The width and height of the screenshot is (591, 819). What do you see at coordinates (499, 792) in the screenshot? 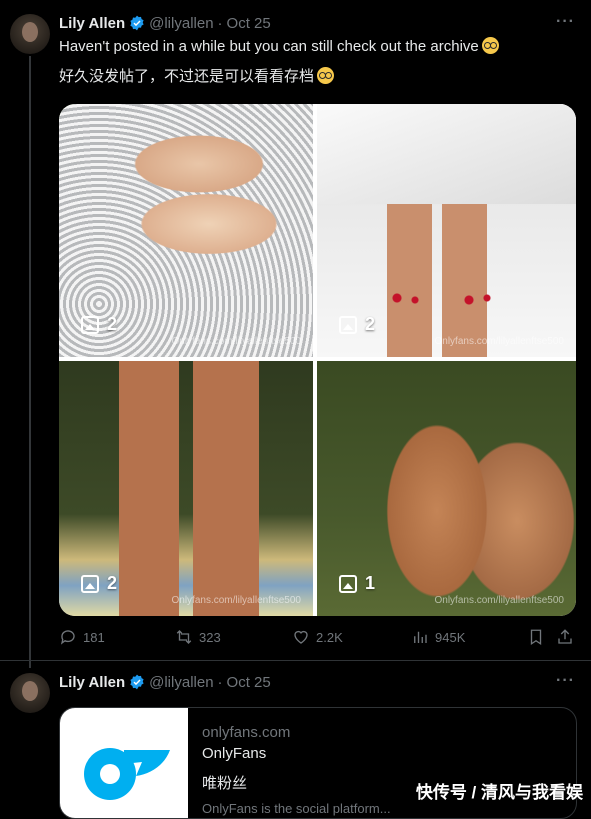
I see `source-watermark: 快传号 / 清风与我看娱` at bounding box center [499, 792].